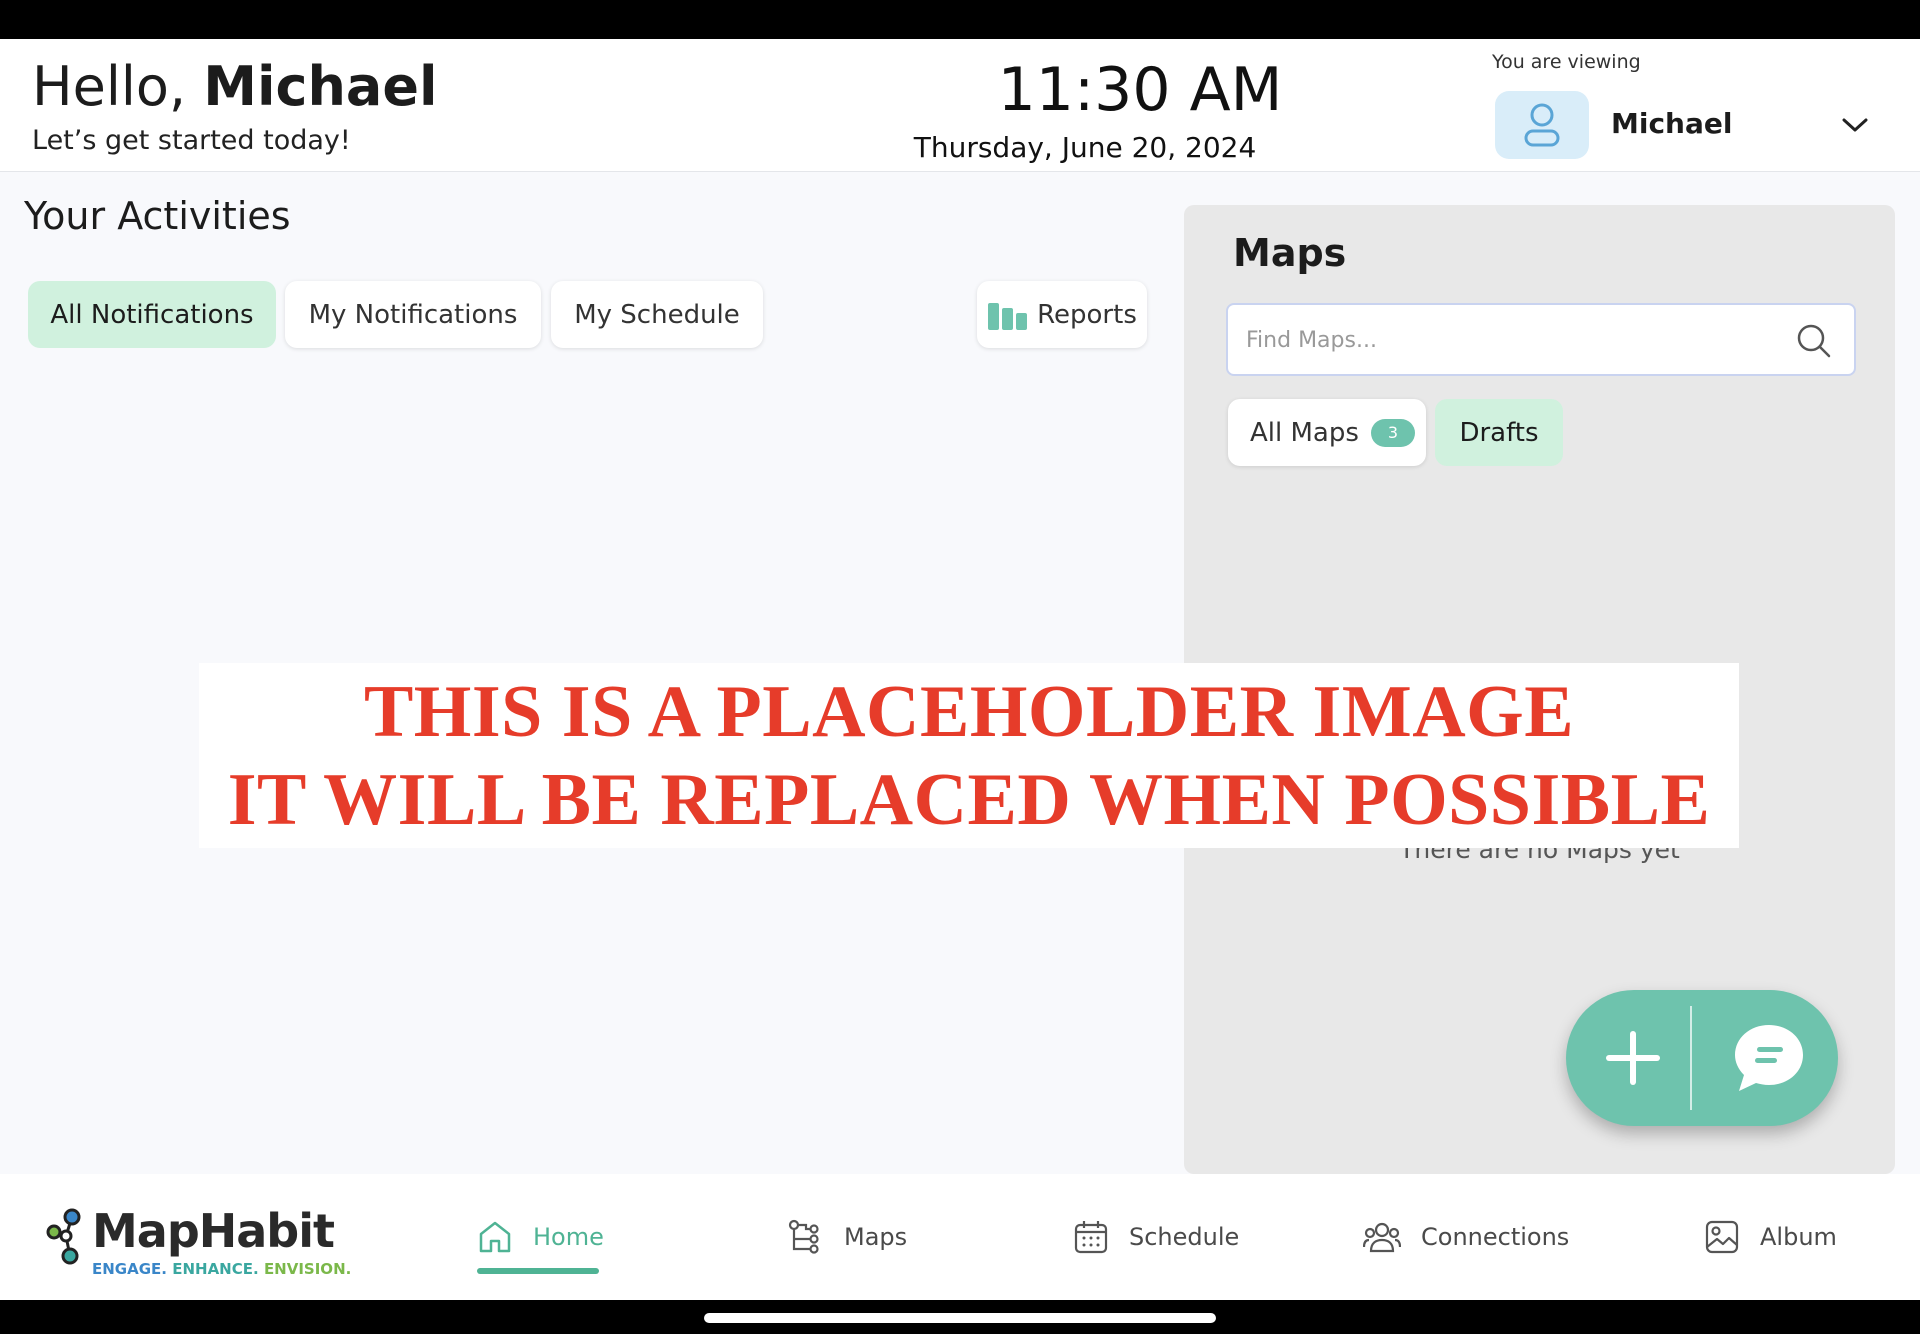  I want to click on greeting: Hello, Michael, so click(234, 86).